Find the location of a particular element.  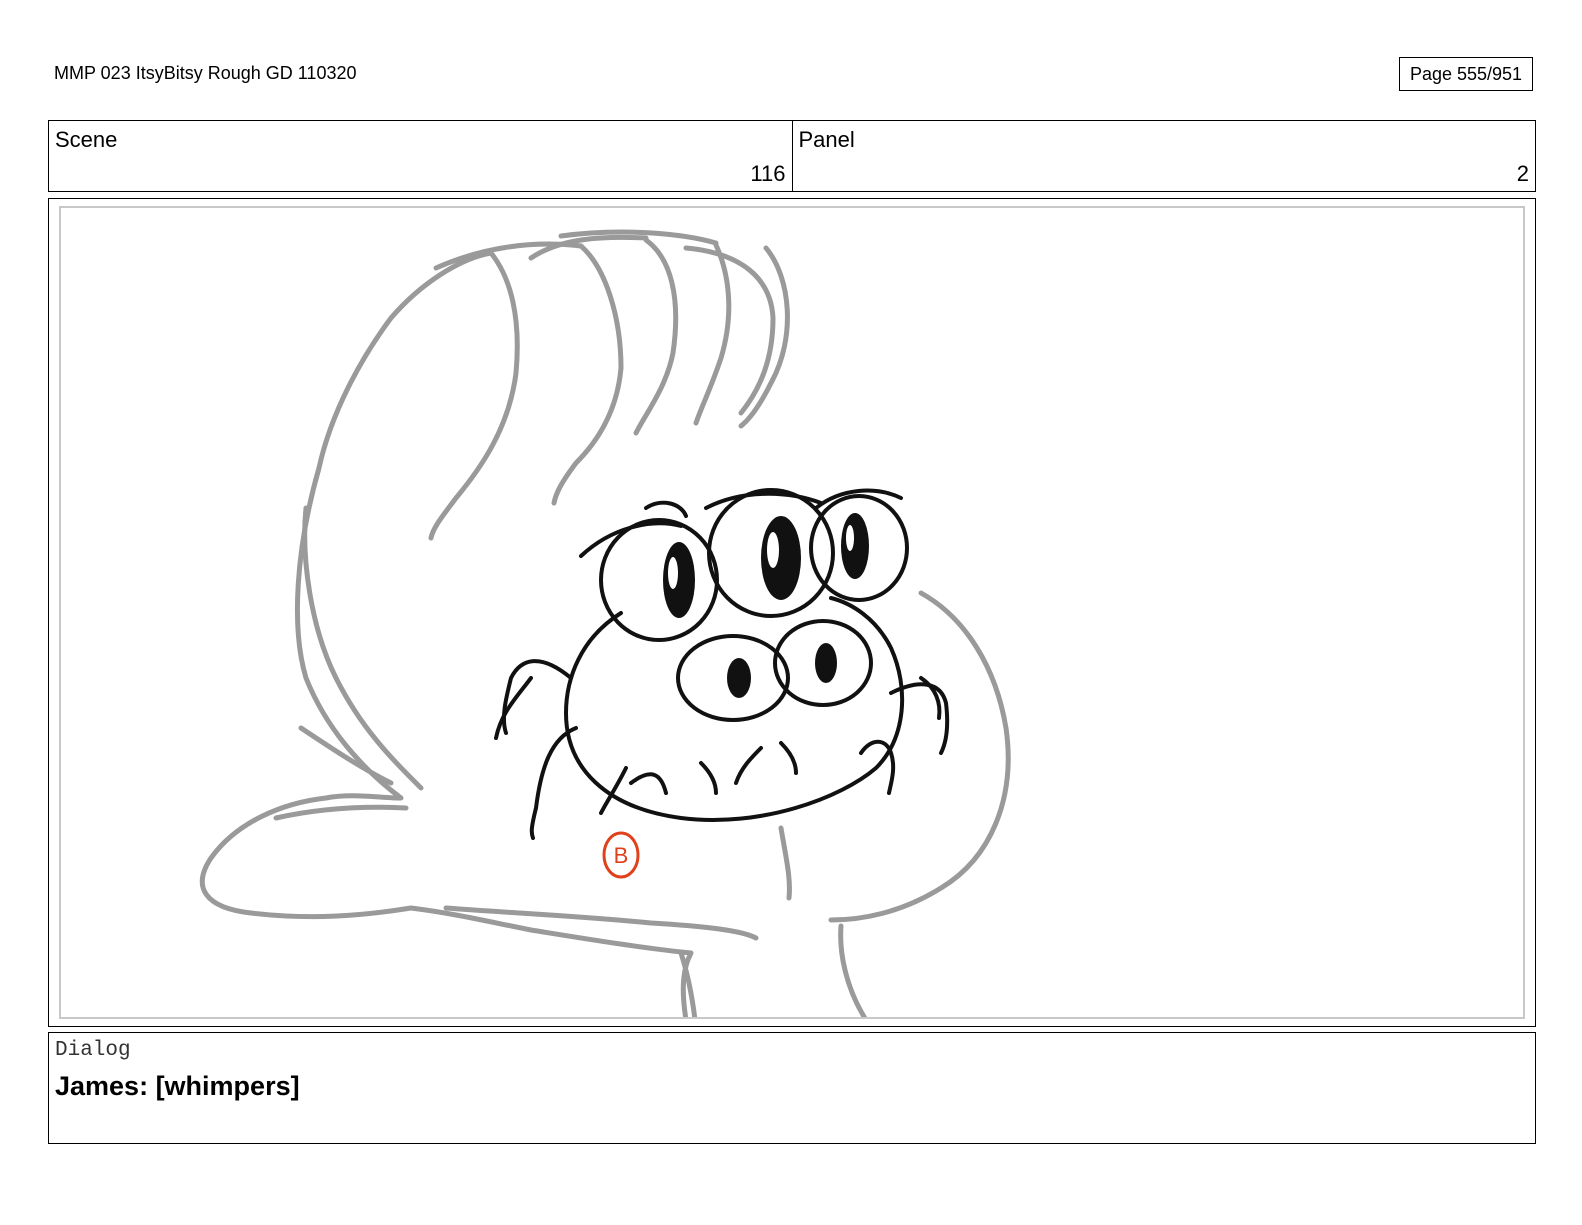

panel-number: 2 is located at coordinates (1522, 173).